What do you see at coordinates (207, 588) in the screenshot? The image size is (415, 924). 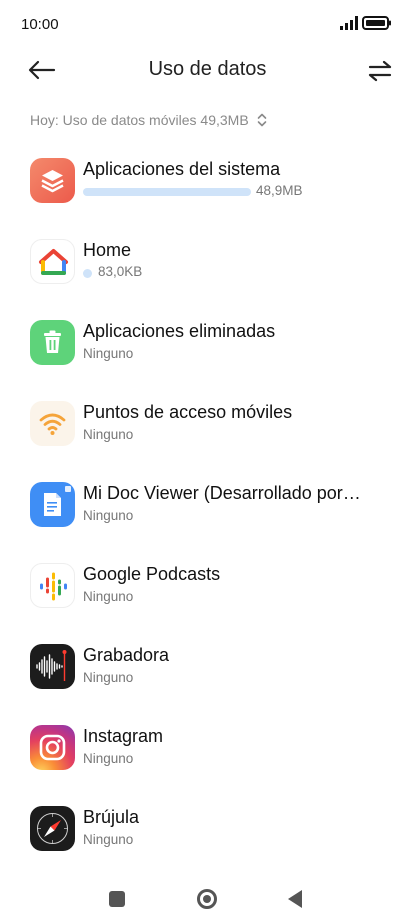 I see `list-item-google-podcasts: Google Podcasts Ninguno` at bounding box center [207, 588].